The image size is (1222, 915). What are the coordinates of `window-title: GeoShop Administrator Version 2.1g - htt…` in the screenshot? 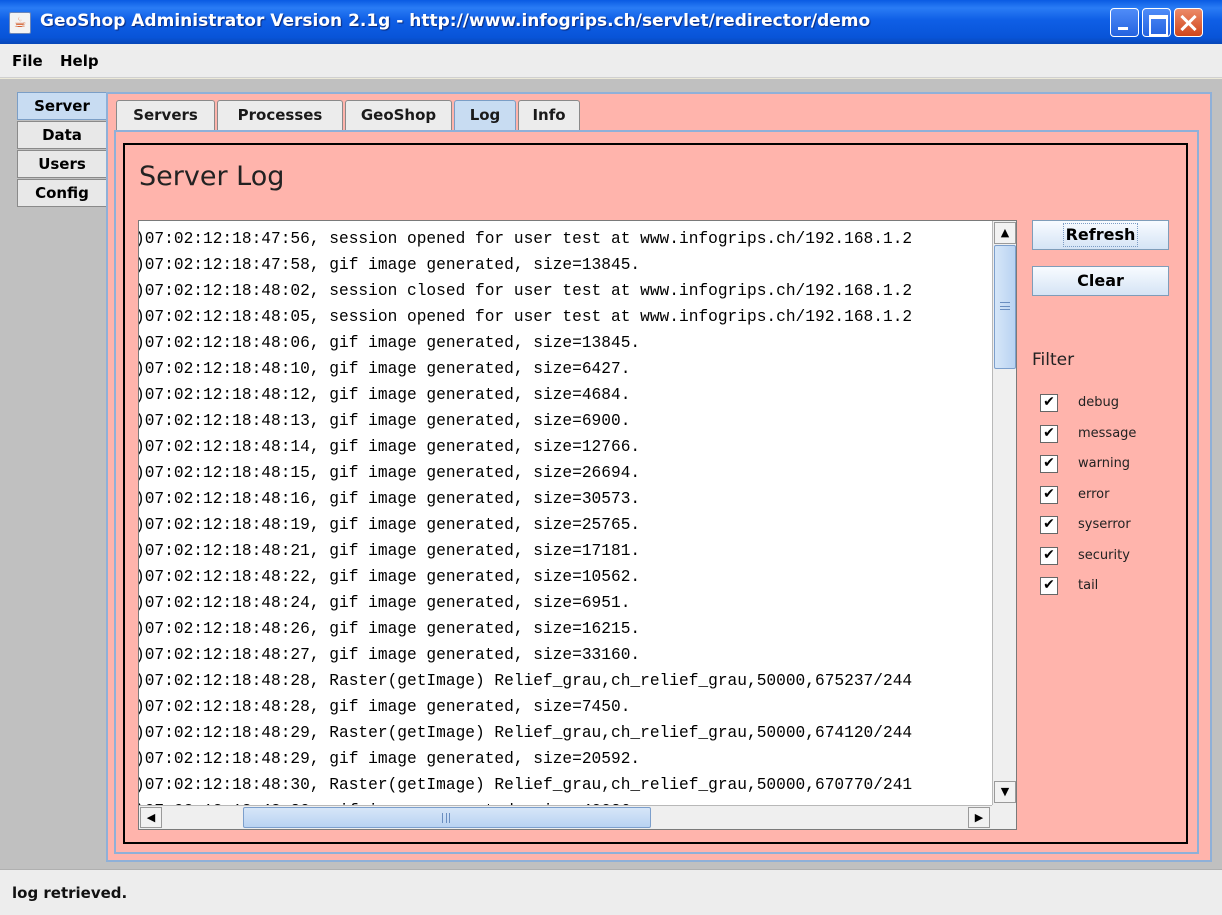 It's located at (455, 21).